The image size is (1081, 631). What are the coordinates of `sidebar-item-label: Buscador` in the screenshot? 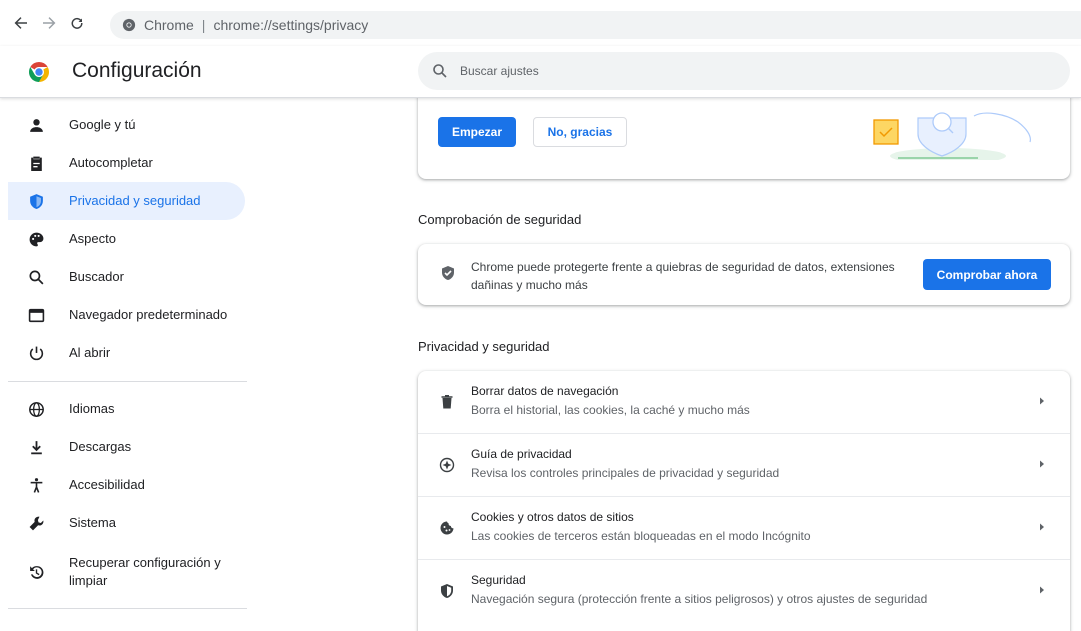 It's located at (96, 276).